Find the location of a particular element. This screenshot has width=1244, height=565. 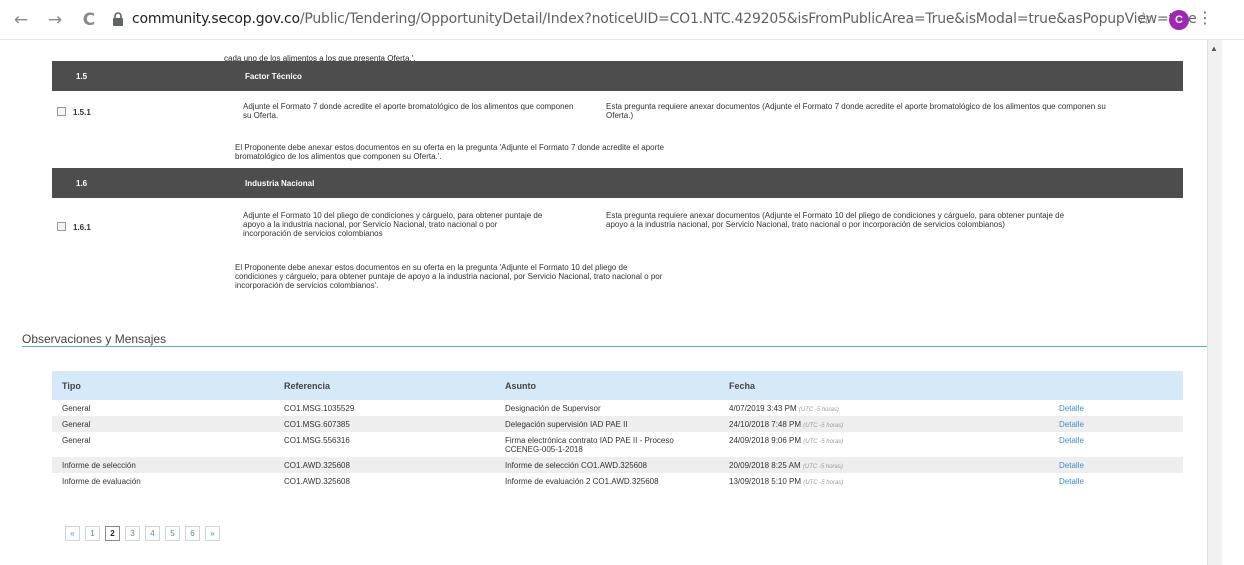

cell-tipo: Informe de evaluación is located at coordinates (101, 481).